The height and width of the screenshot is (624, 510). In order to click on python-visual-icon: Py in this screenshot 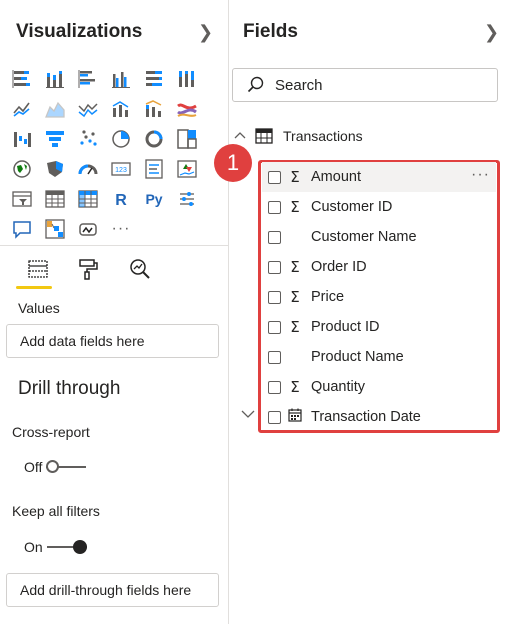, I will do `click(154, 199)`.